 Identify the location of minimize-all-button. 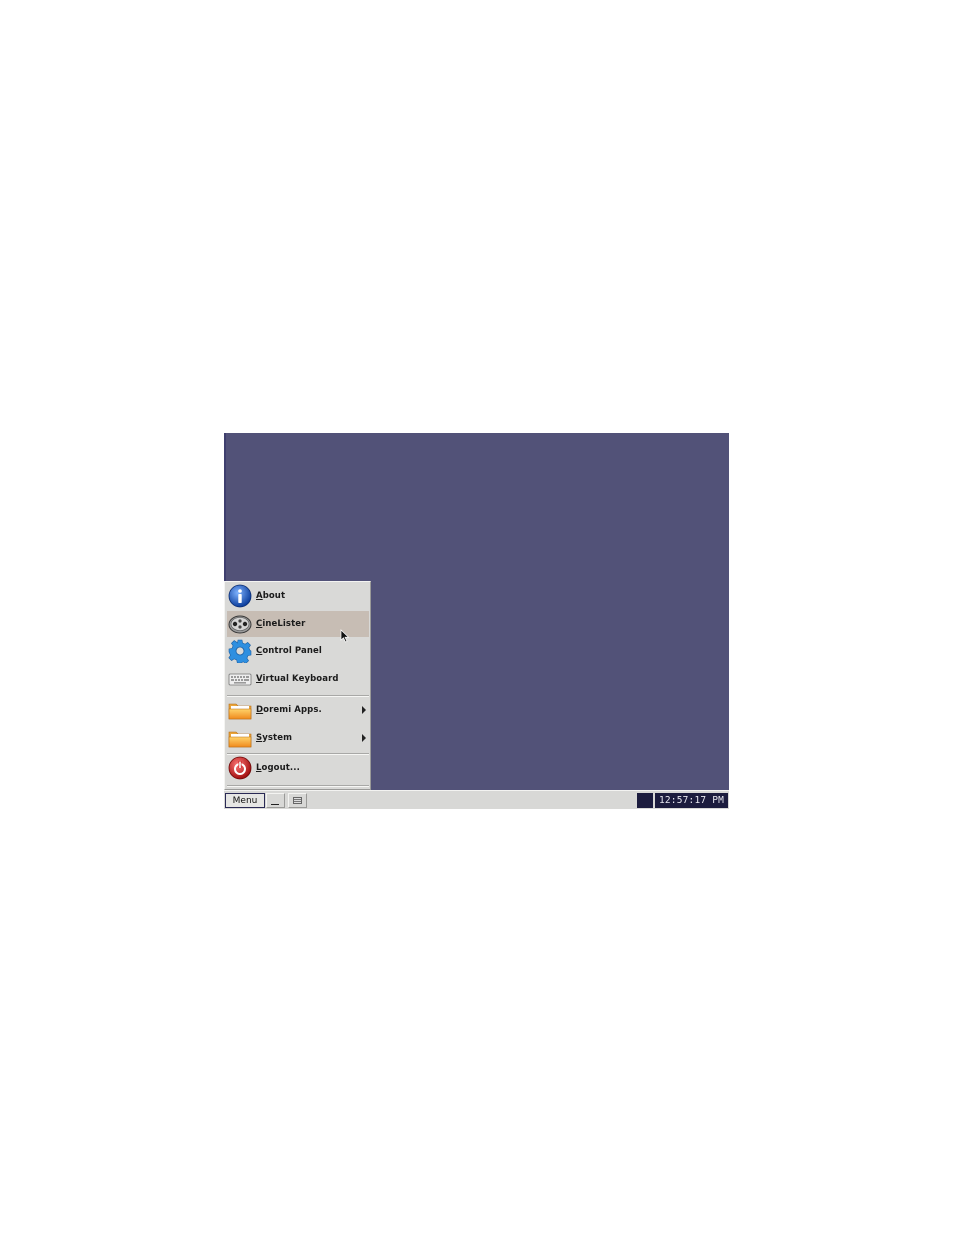
(275, 800).